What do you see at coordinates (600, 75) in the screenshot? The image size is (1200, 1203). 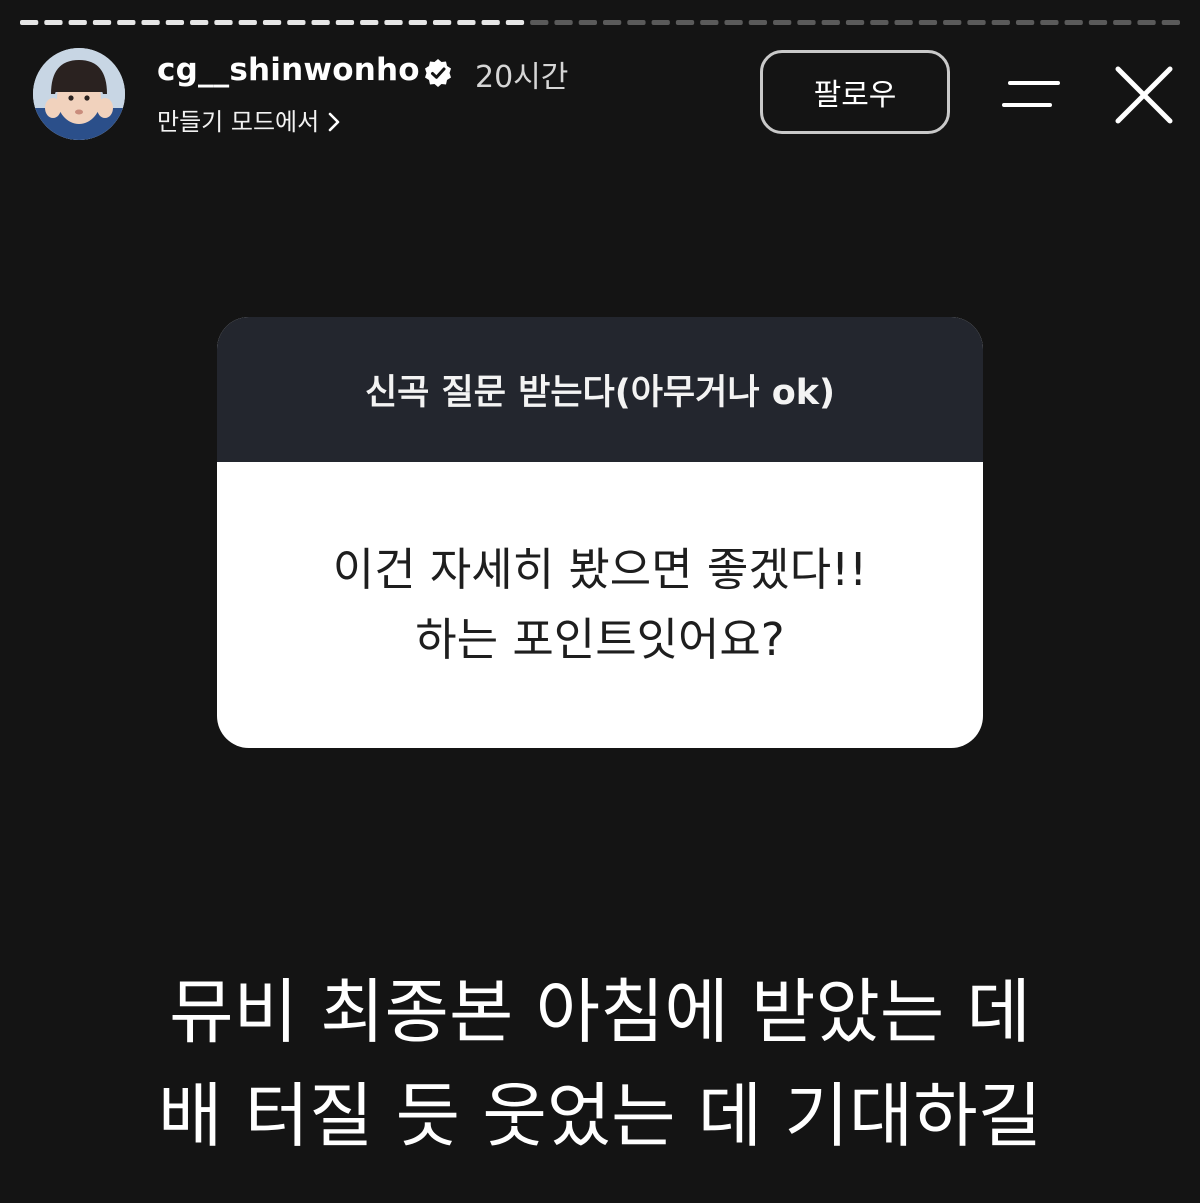 I see `story-header: cg__shinwonho 20시간 만들기 모드에서 팔로우` at bounding box center [600, 75].